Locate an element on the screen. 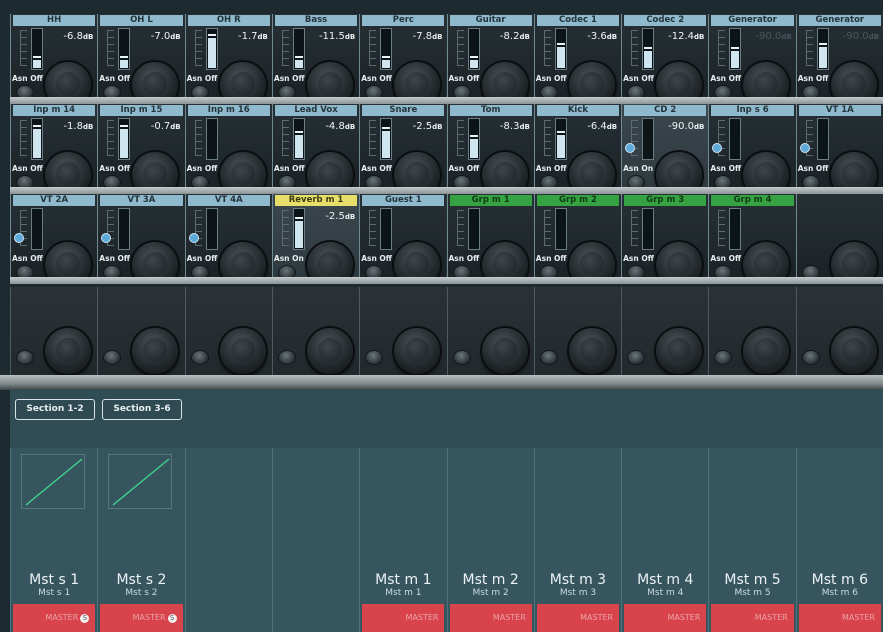  channel-name: Lead Vox is located at coordinates (316, 110).